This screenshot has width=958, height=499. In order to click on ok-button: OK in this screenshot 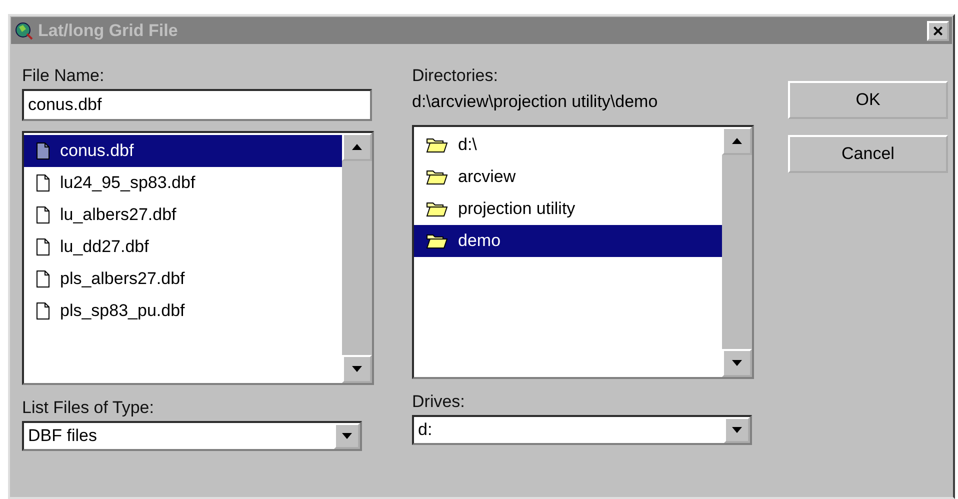, I will do `click(868, 100)`.